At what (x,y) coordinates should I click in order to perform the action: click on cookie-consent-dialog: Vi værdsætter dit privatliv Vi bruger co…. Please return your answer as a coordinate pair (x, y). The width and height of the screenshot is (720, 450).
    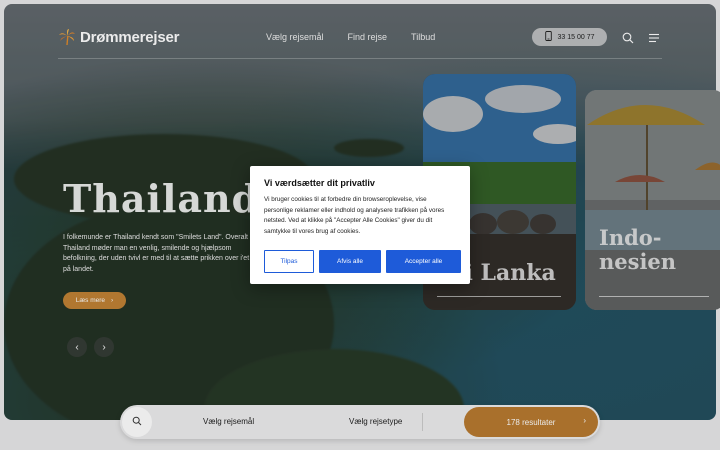
    Looking at the image, I should click on (360, 225).